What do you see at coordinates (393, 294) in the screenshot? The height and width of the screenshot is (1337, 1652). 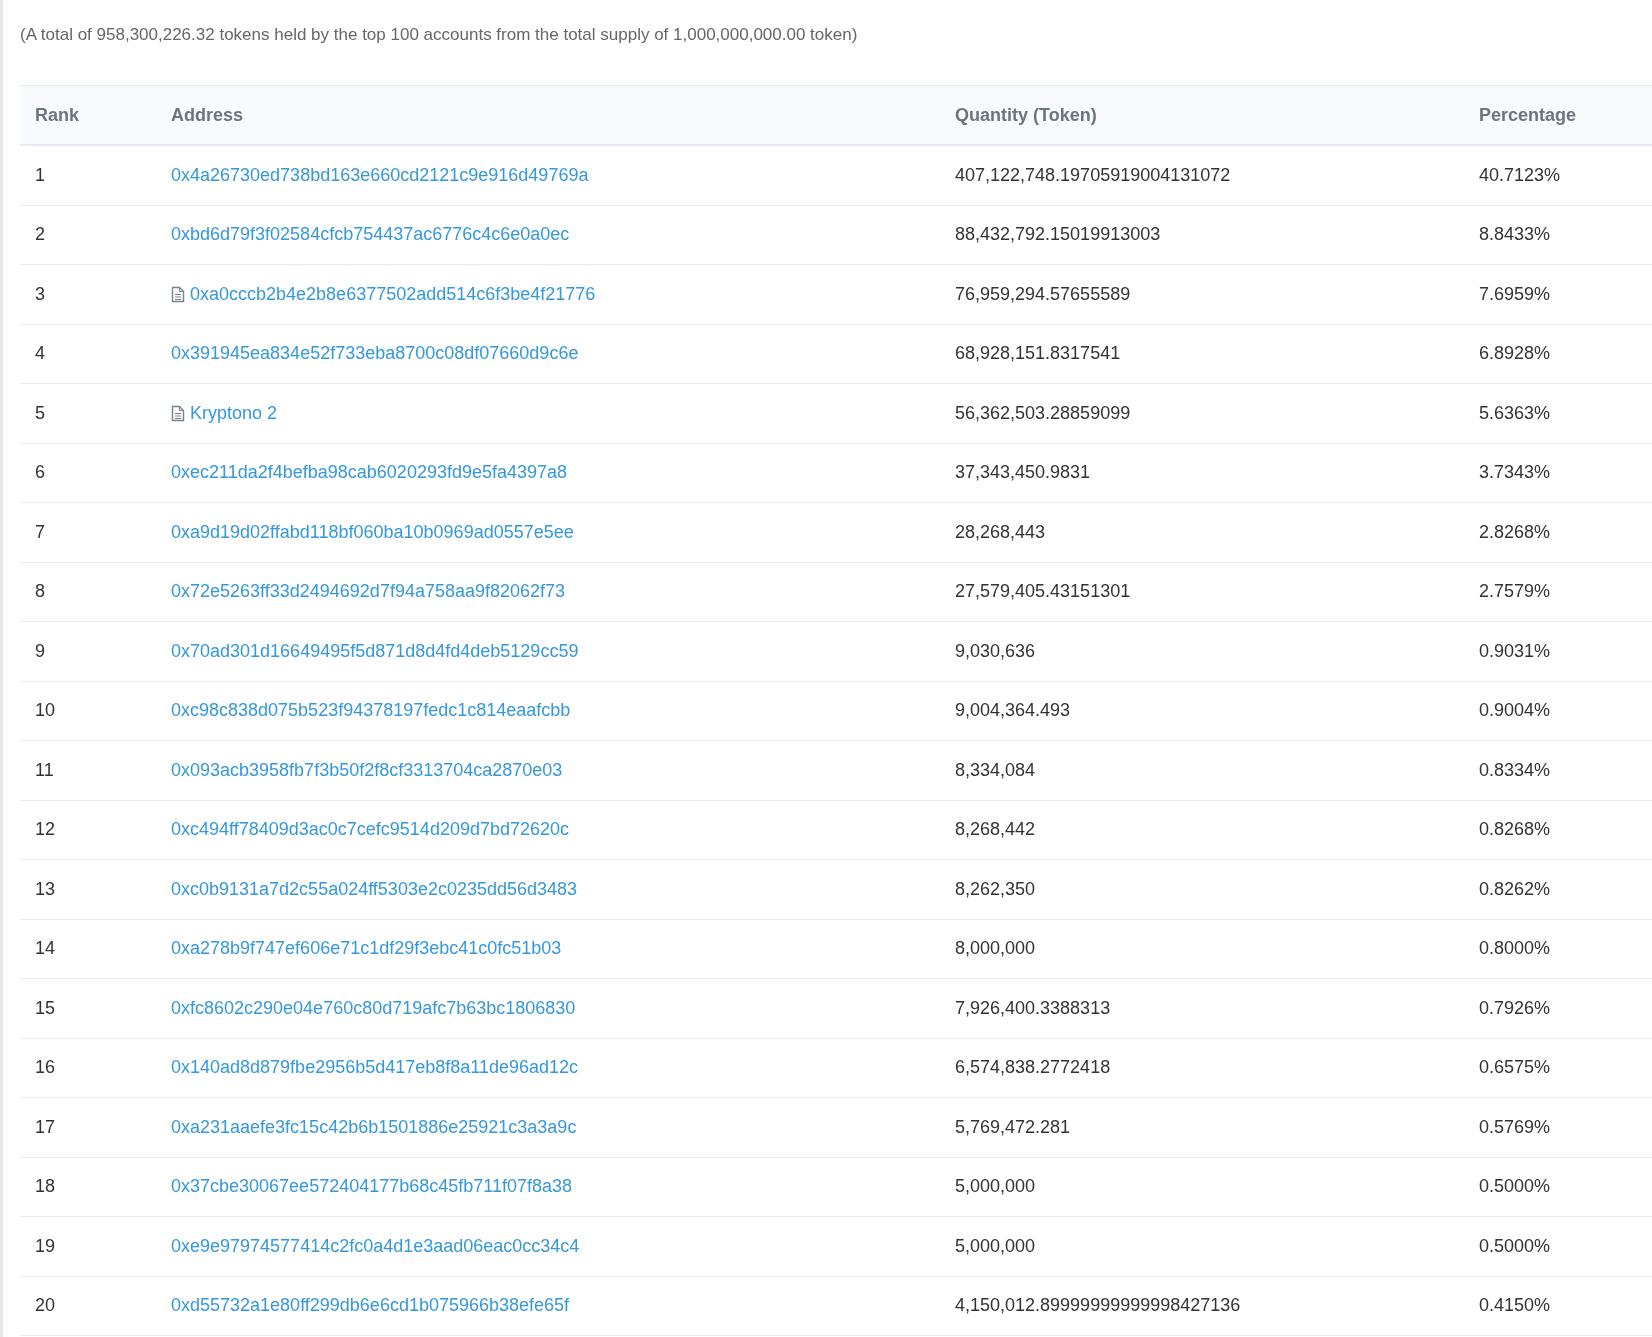 I see `contract-link: 0xa0cccb2b4e2b8e6377502add514c6f3be4f21776` at bounding box center [393, 294].